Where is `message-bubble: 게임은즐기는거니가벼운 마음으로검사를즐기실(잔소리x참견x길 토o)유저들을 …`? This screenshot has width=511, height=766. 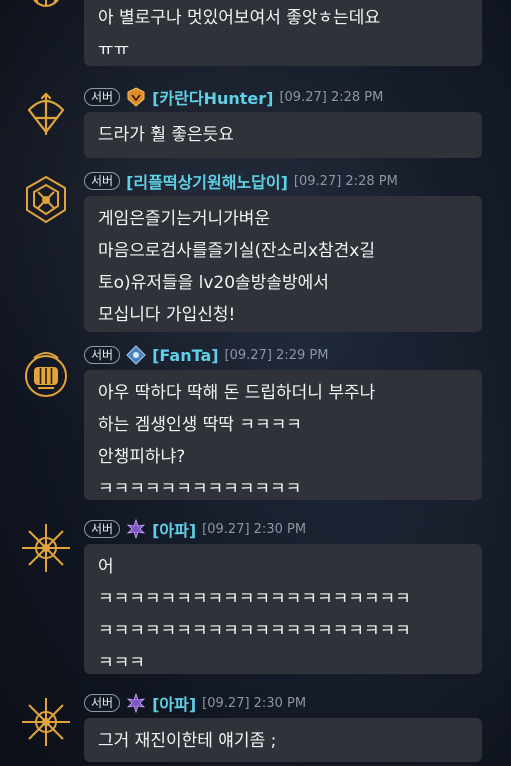 message-bubble: 게임은즐기는거니가벼운 마음으로검사를즐기실(잔소리x참견x길 토o)유저들을 … is located at coordinates (283, 264).